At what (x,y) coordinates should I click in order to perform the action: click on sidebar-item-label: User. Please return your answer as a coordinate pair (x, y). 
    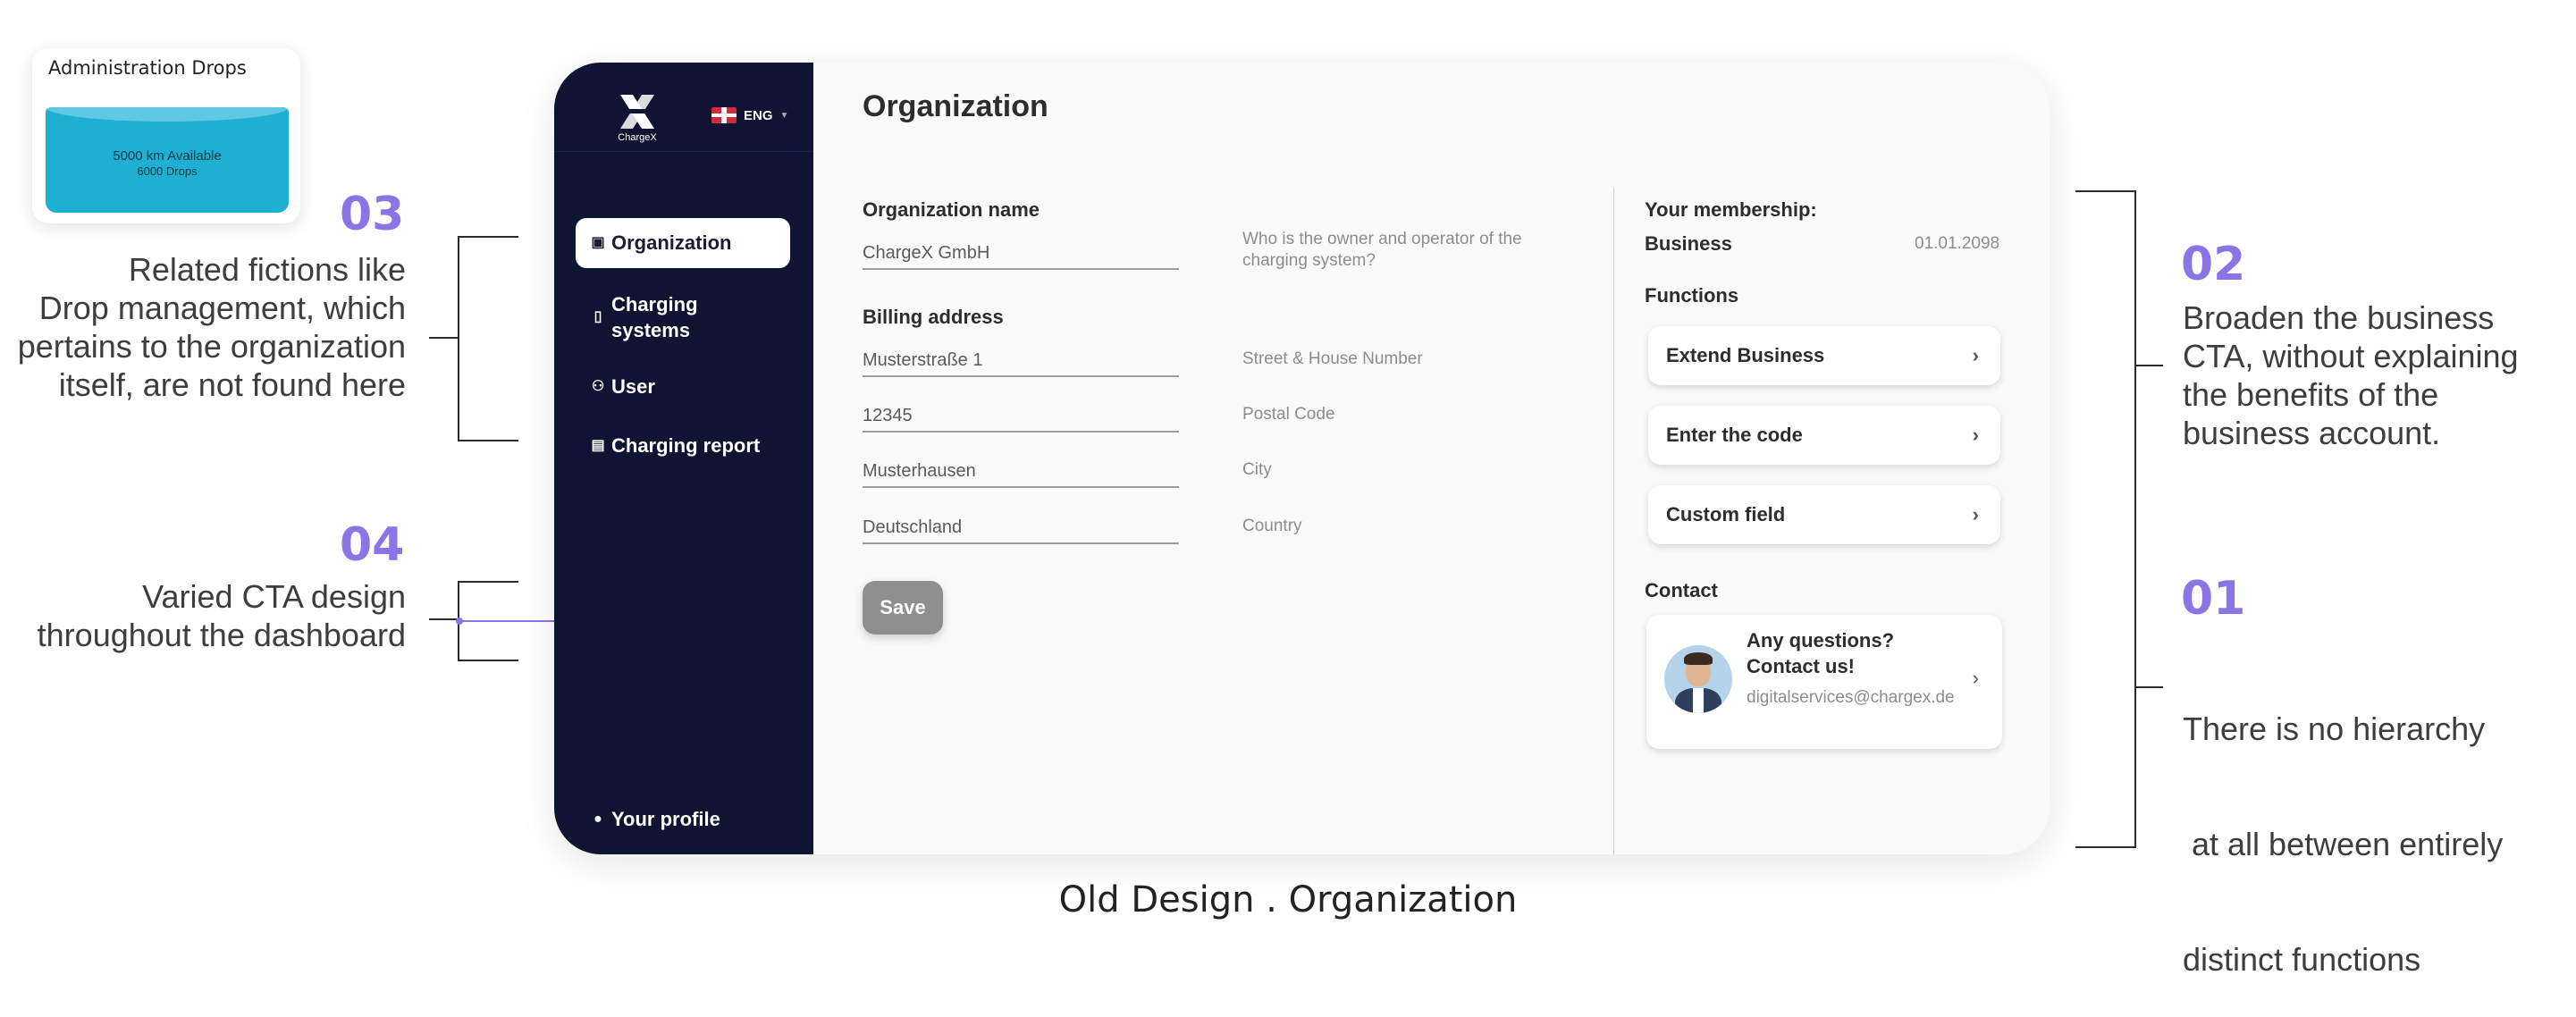
    Looking at the image, I should click on (633, 387).